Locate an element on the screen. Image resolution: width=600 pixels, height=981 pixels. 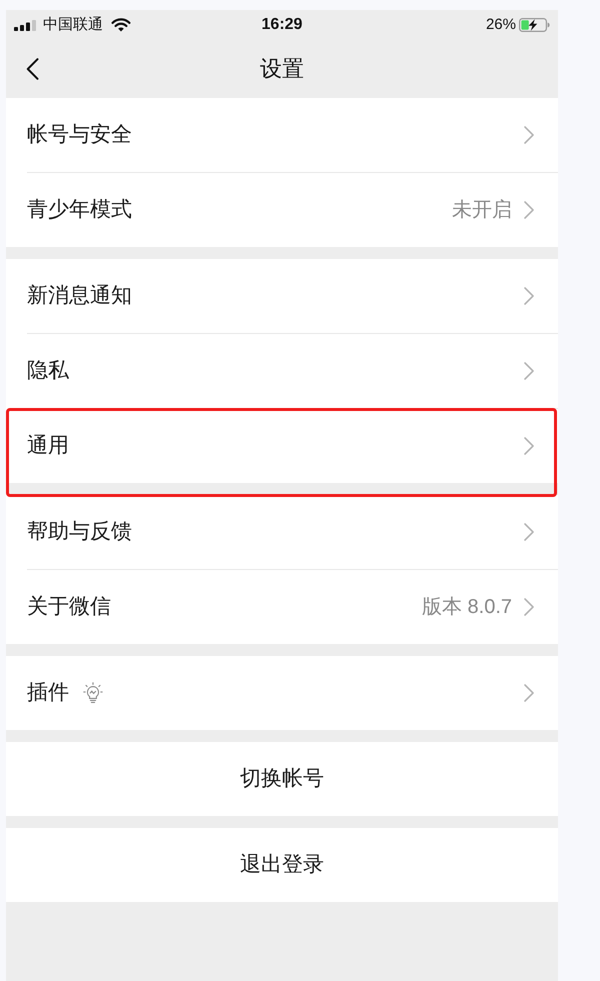
settings-row: 帮助与反馈 is located at coordinates (282, 532).